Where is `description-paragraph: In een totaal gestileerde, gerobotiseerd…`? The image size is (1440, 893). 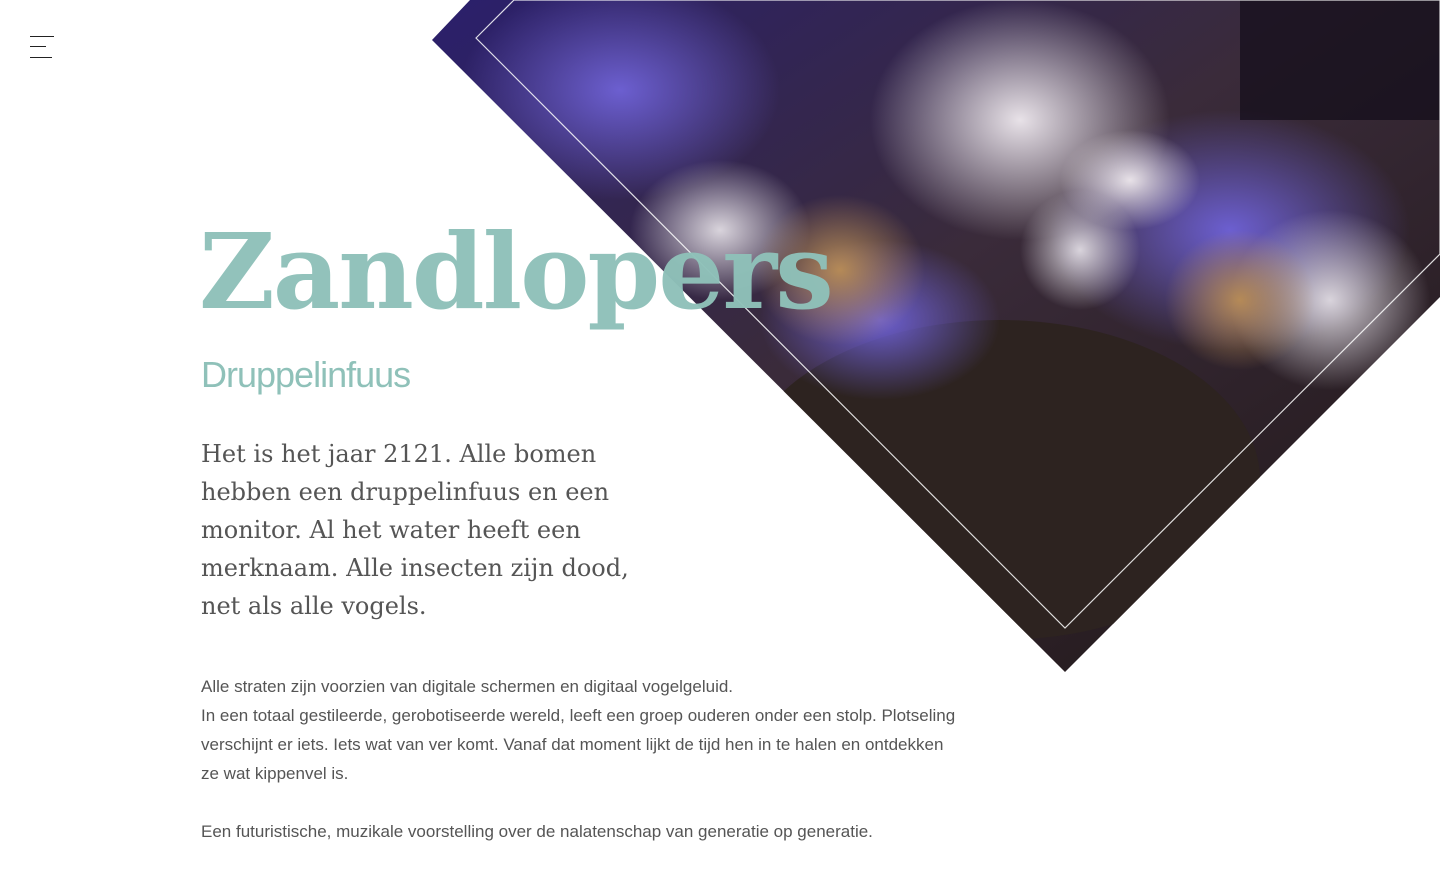
description-paragraph: In een totaal gestileerde, gerobotiseerd… is located at coordinates (578, 744).